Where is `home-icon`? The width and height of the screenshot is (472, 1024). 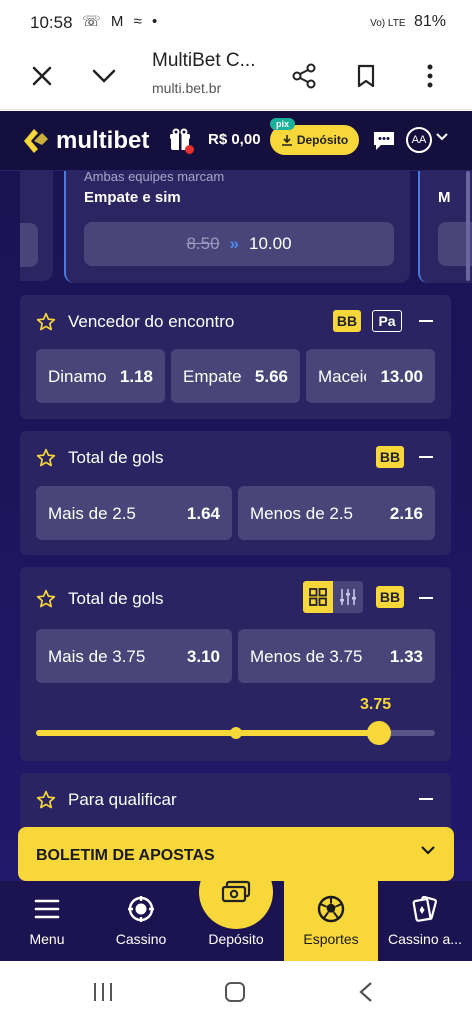 home-icon is located at coordinates (235, 992).